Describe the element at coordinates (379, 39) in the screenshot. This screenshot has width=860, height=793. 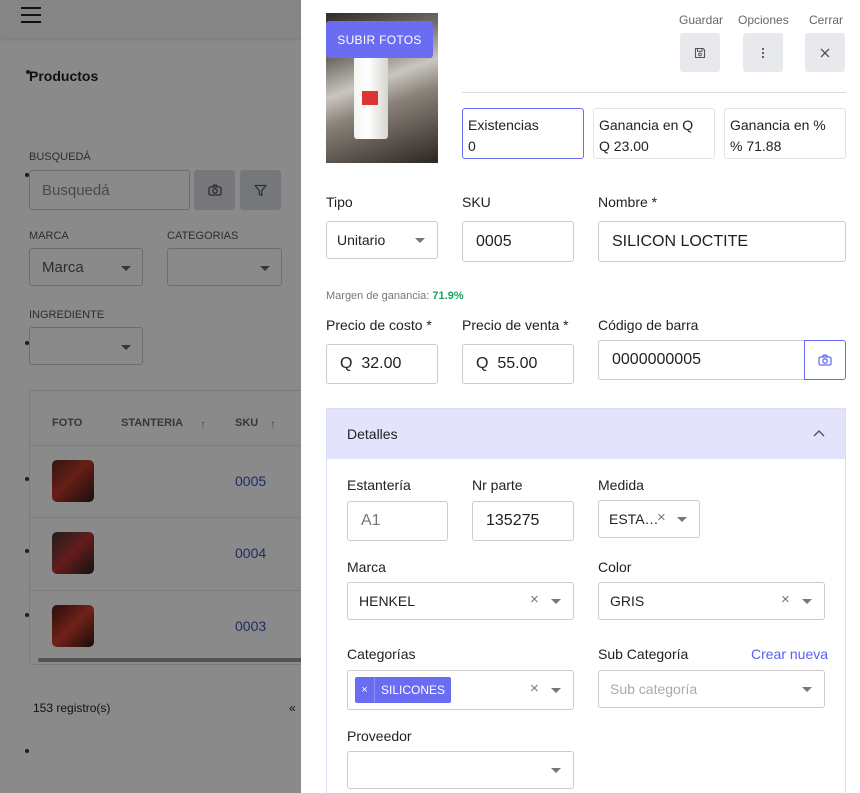
I see `upload-photos-button: SUBIR FOTOS` at that location.